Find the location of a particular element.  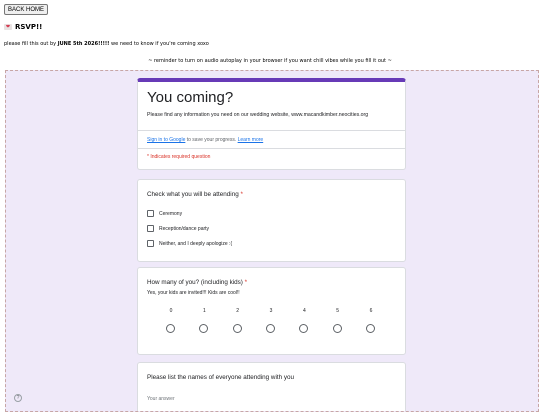

scale-labels: 0 1 2 3 4 5 6 is located at coordinates (271, 312).